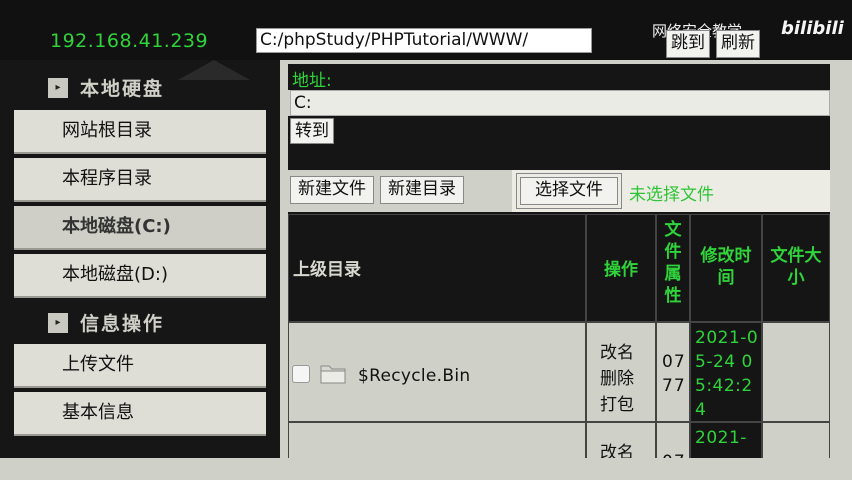 The height and width of the screenshot is (480, 852). I want to click on sidebar-item-web-root: 网站根目录, so click(140, 132).